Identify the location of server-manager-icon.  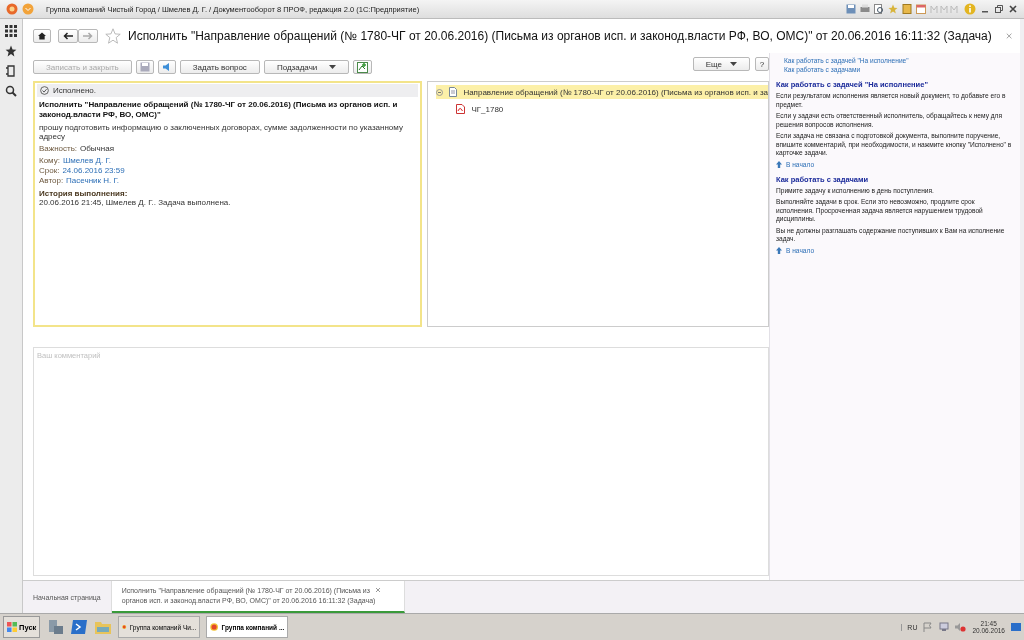
(55, 627).